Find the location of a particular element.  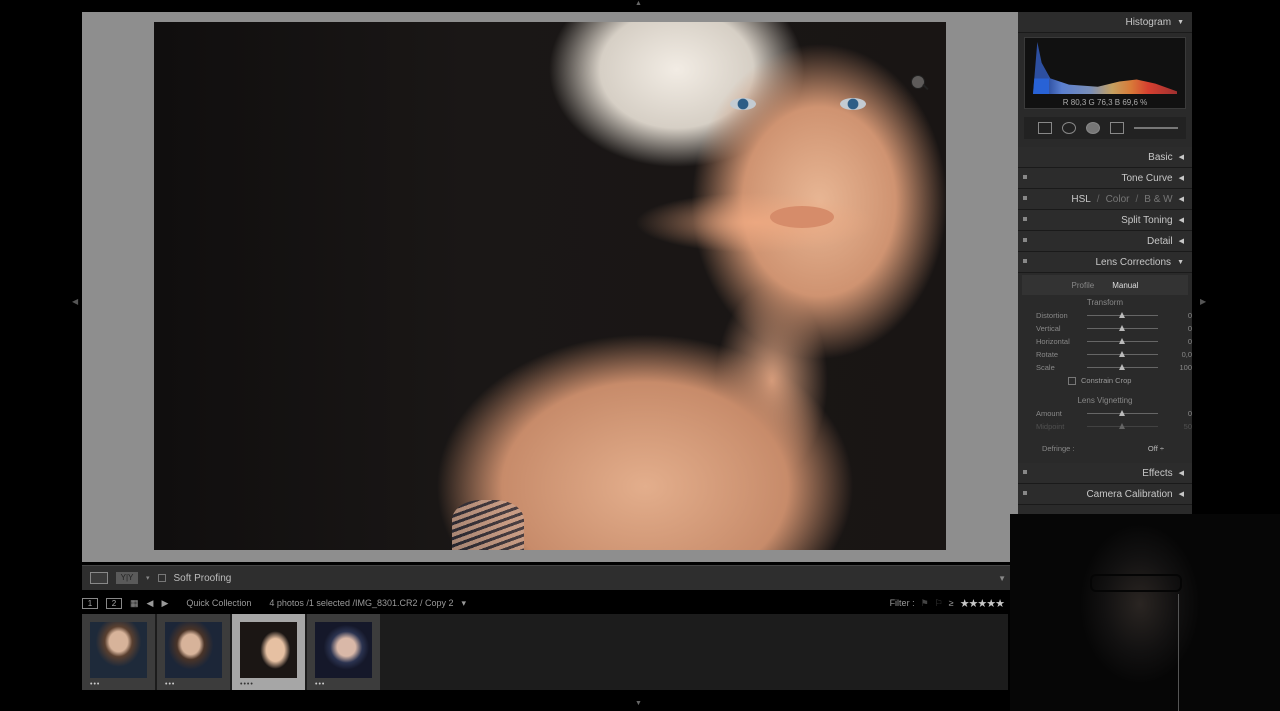

tab-profile: Profile is located at coordinates (1083, 285).